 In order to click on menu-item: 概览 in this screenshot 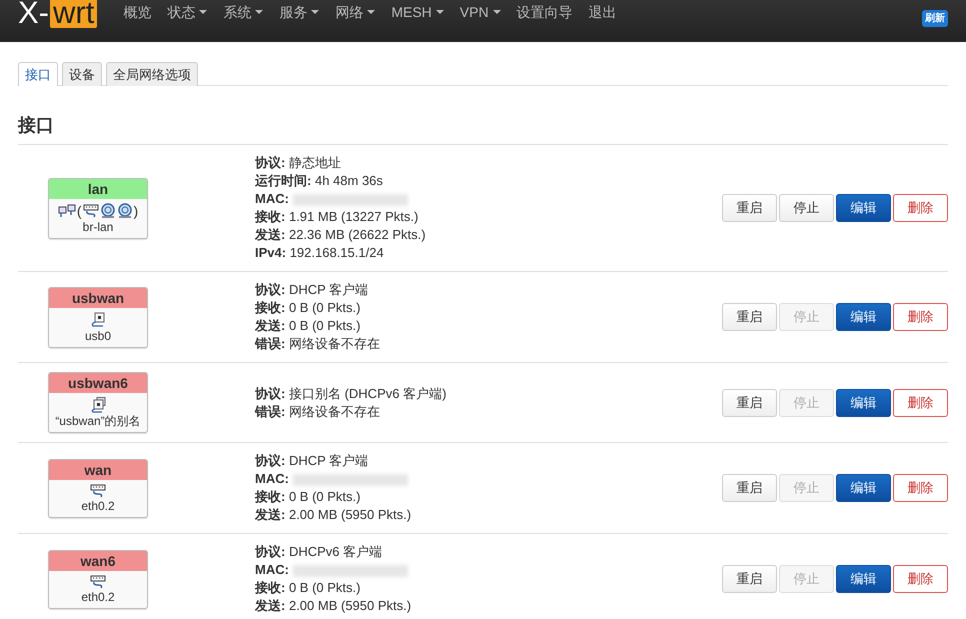, I will do `click(137, 12)`.